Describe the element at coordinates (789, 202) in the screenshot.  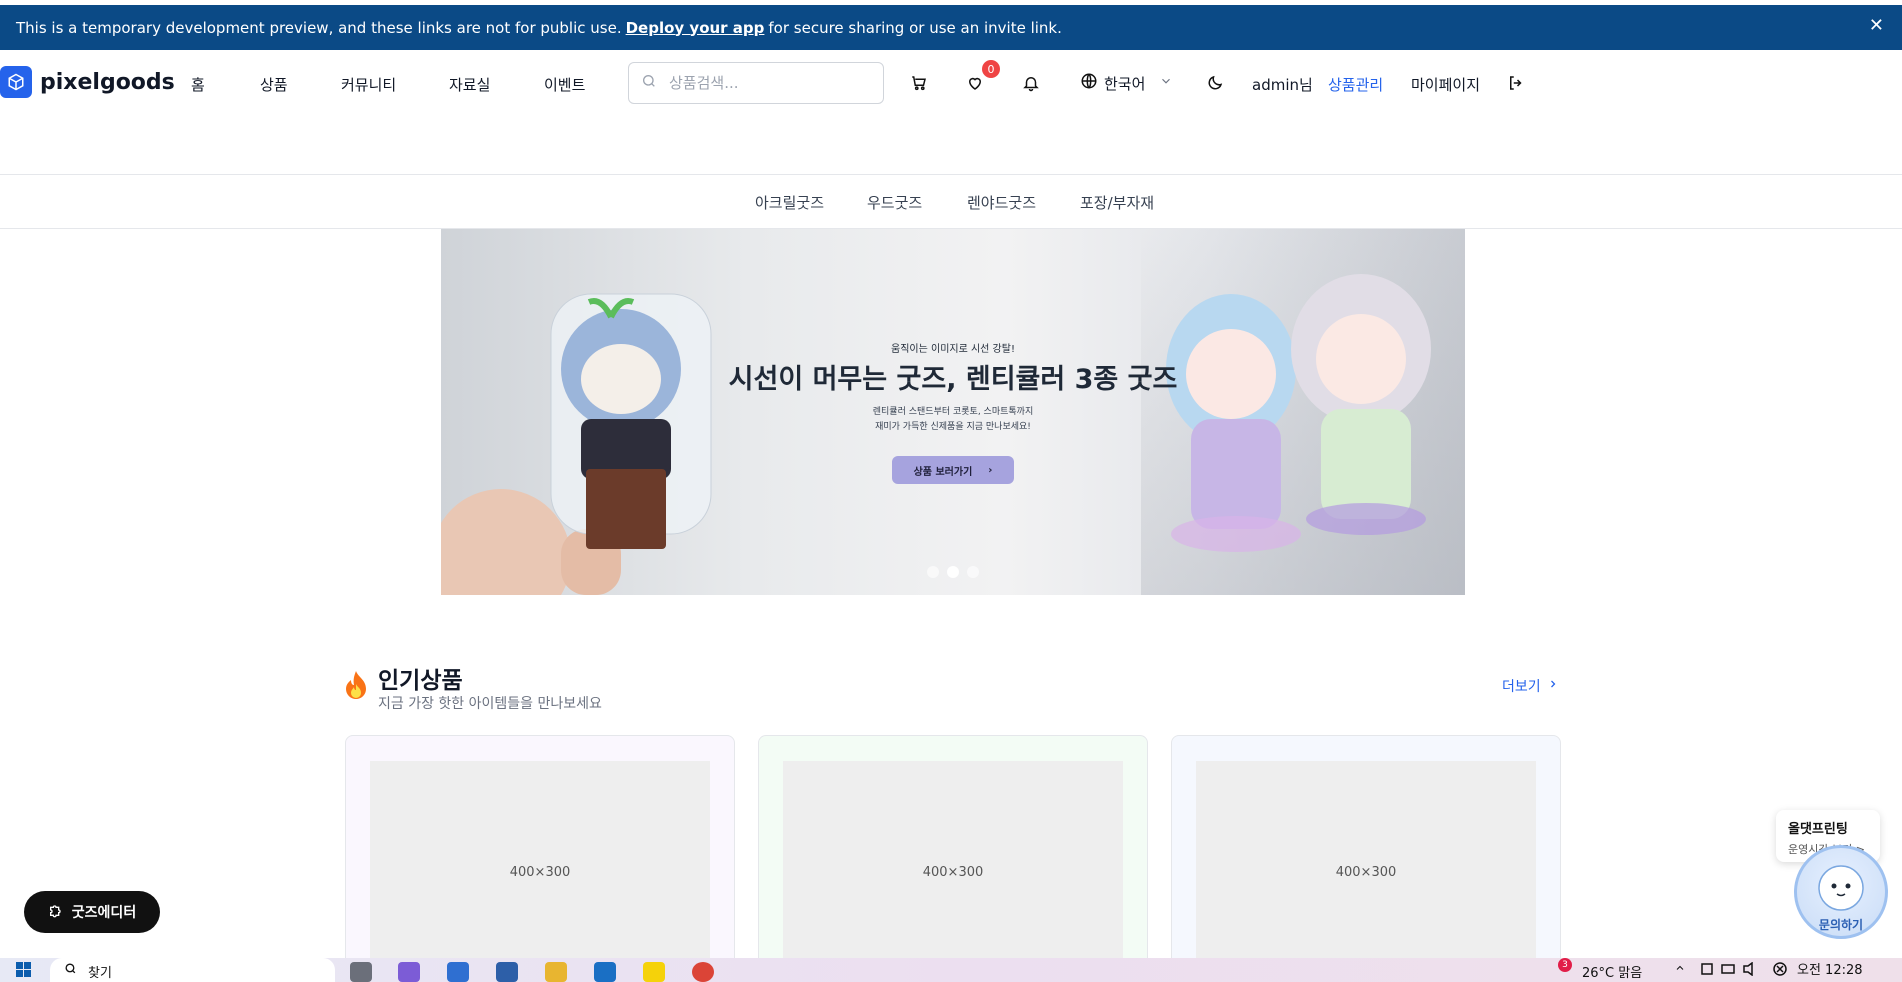
I see `category-acrylic: 아크릴굿즈` at that location.